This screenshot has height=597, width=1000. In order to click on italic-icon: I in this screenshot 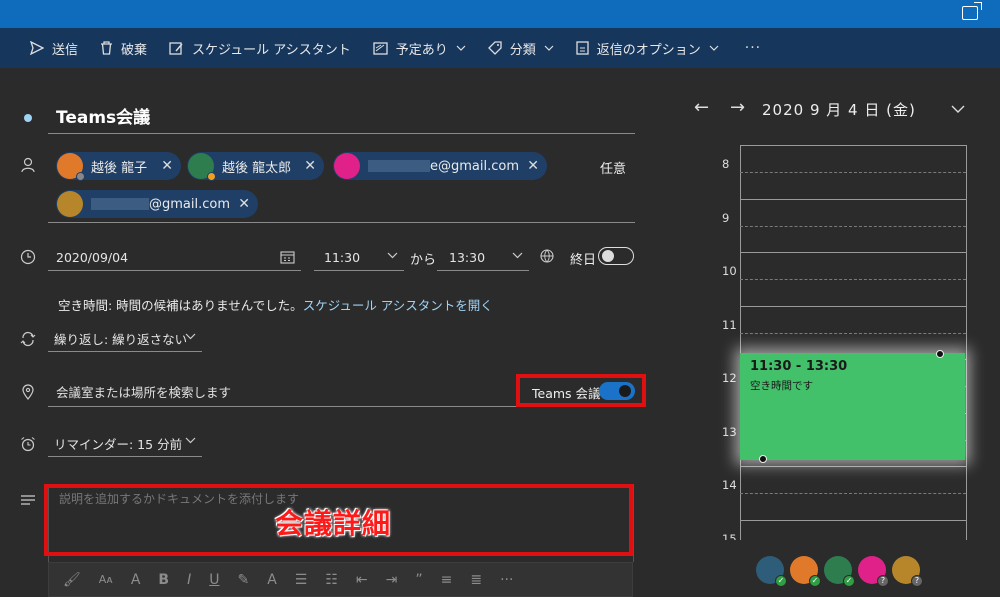, I will do `click(189, 580)`.